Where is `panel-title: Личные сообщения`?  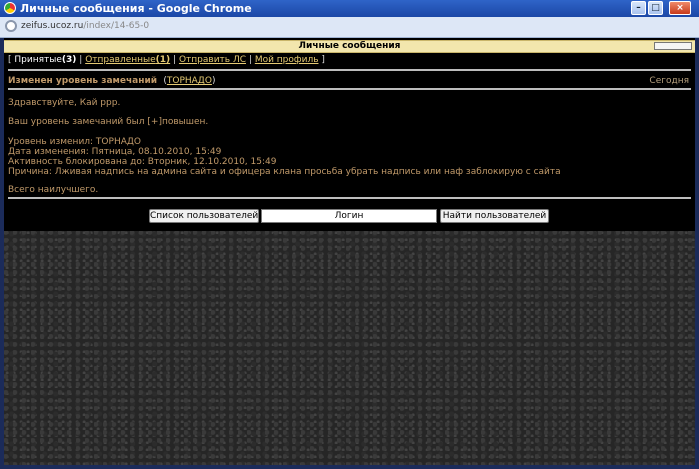
panel-title: Личные сообщения is located at coordinates (349, 46).